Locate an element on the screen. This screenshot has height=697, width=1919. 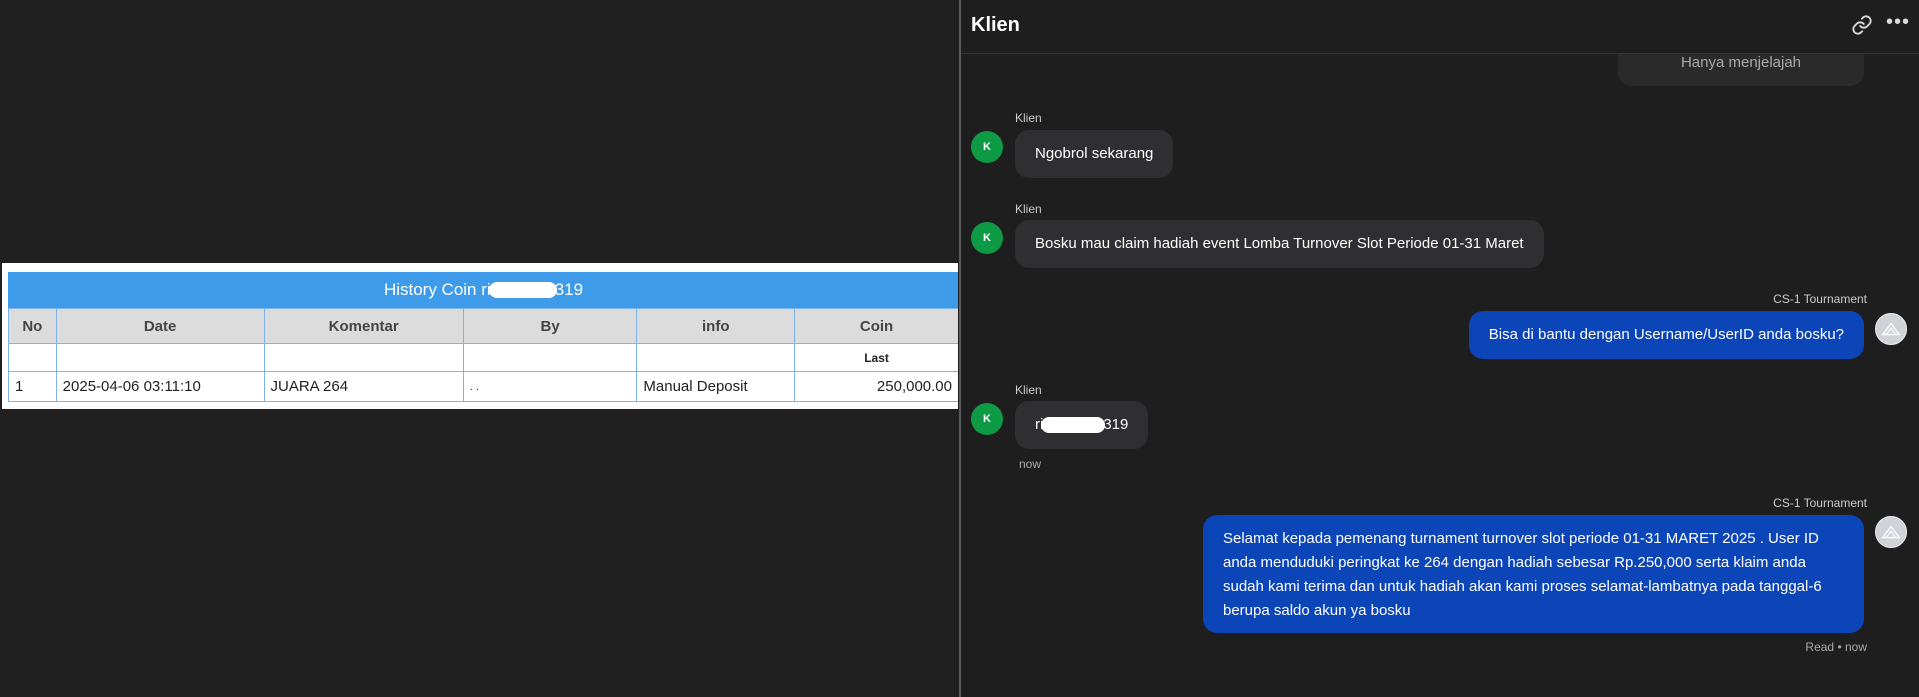
chat-header: Klien ••• is located at coordinates (1440, 27).